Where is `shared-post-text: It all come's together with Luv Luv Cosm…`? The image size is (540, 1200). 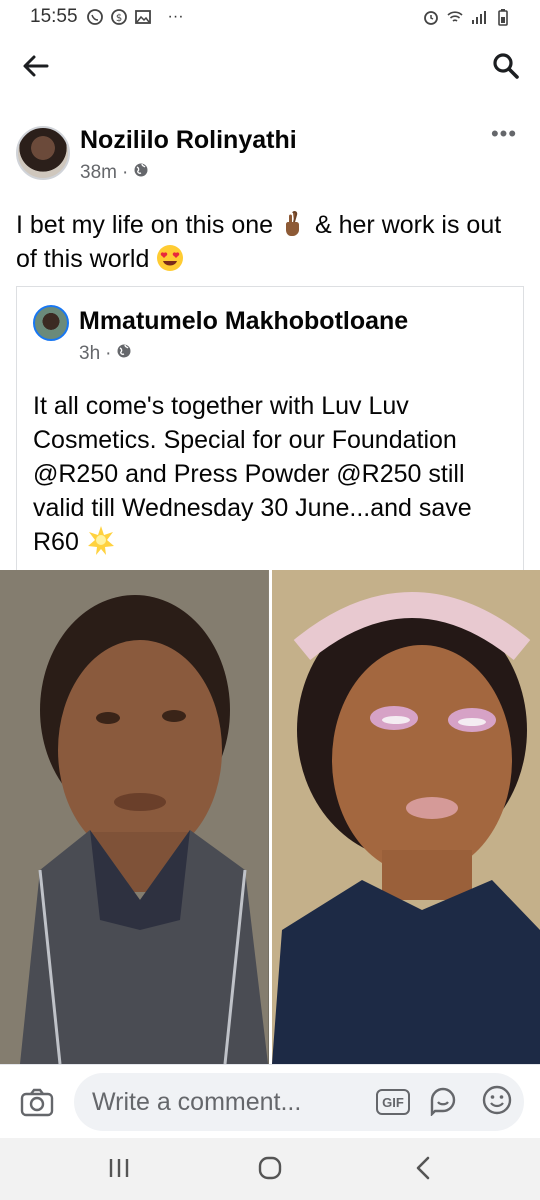 shared-post-text: It all come's together with Luv Luv Cosm… is located at coordinates (273, 474).